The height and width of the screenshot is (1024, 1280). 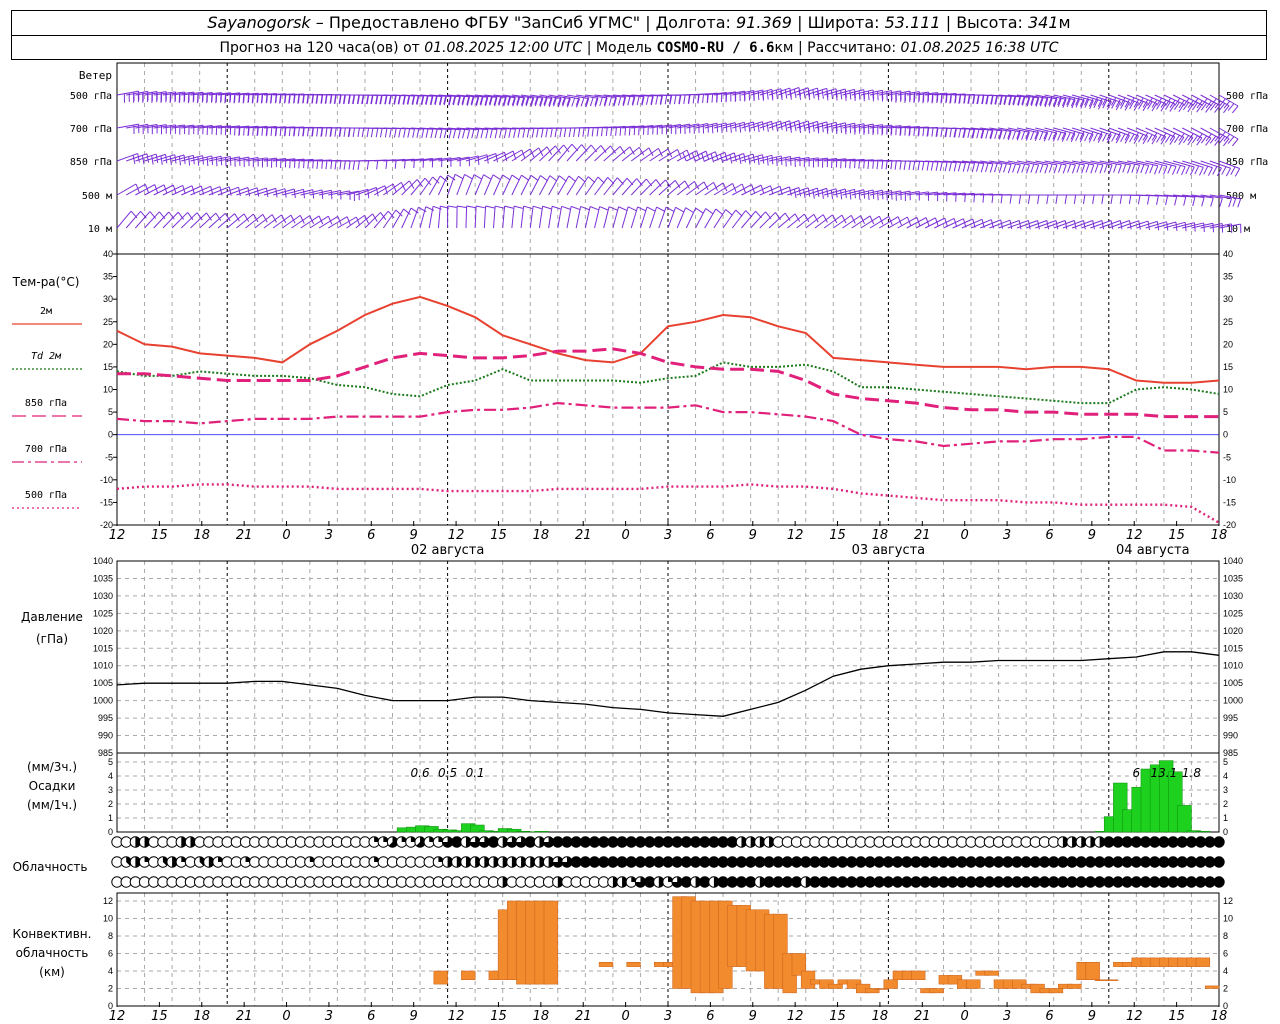 What do you see at coordinates (1225, 971) in the screenshot?
I see `conv-ytick-right: 4` at bounding box center [1225, 971].